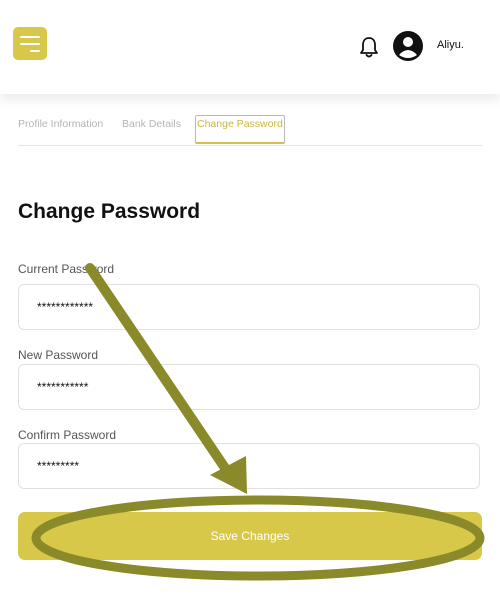  I want to click on username-label: Aliyu., so click(450, 45).